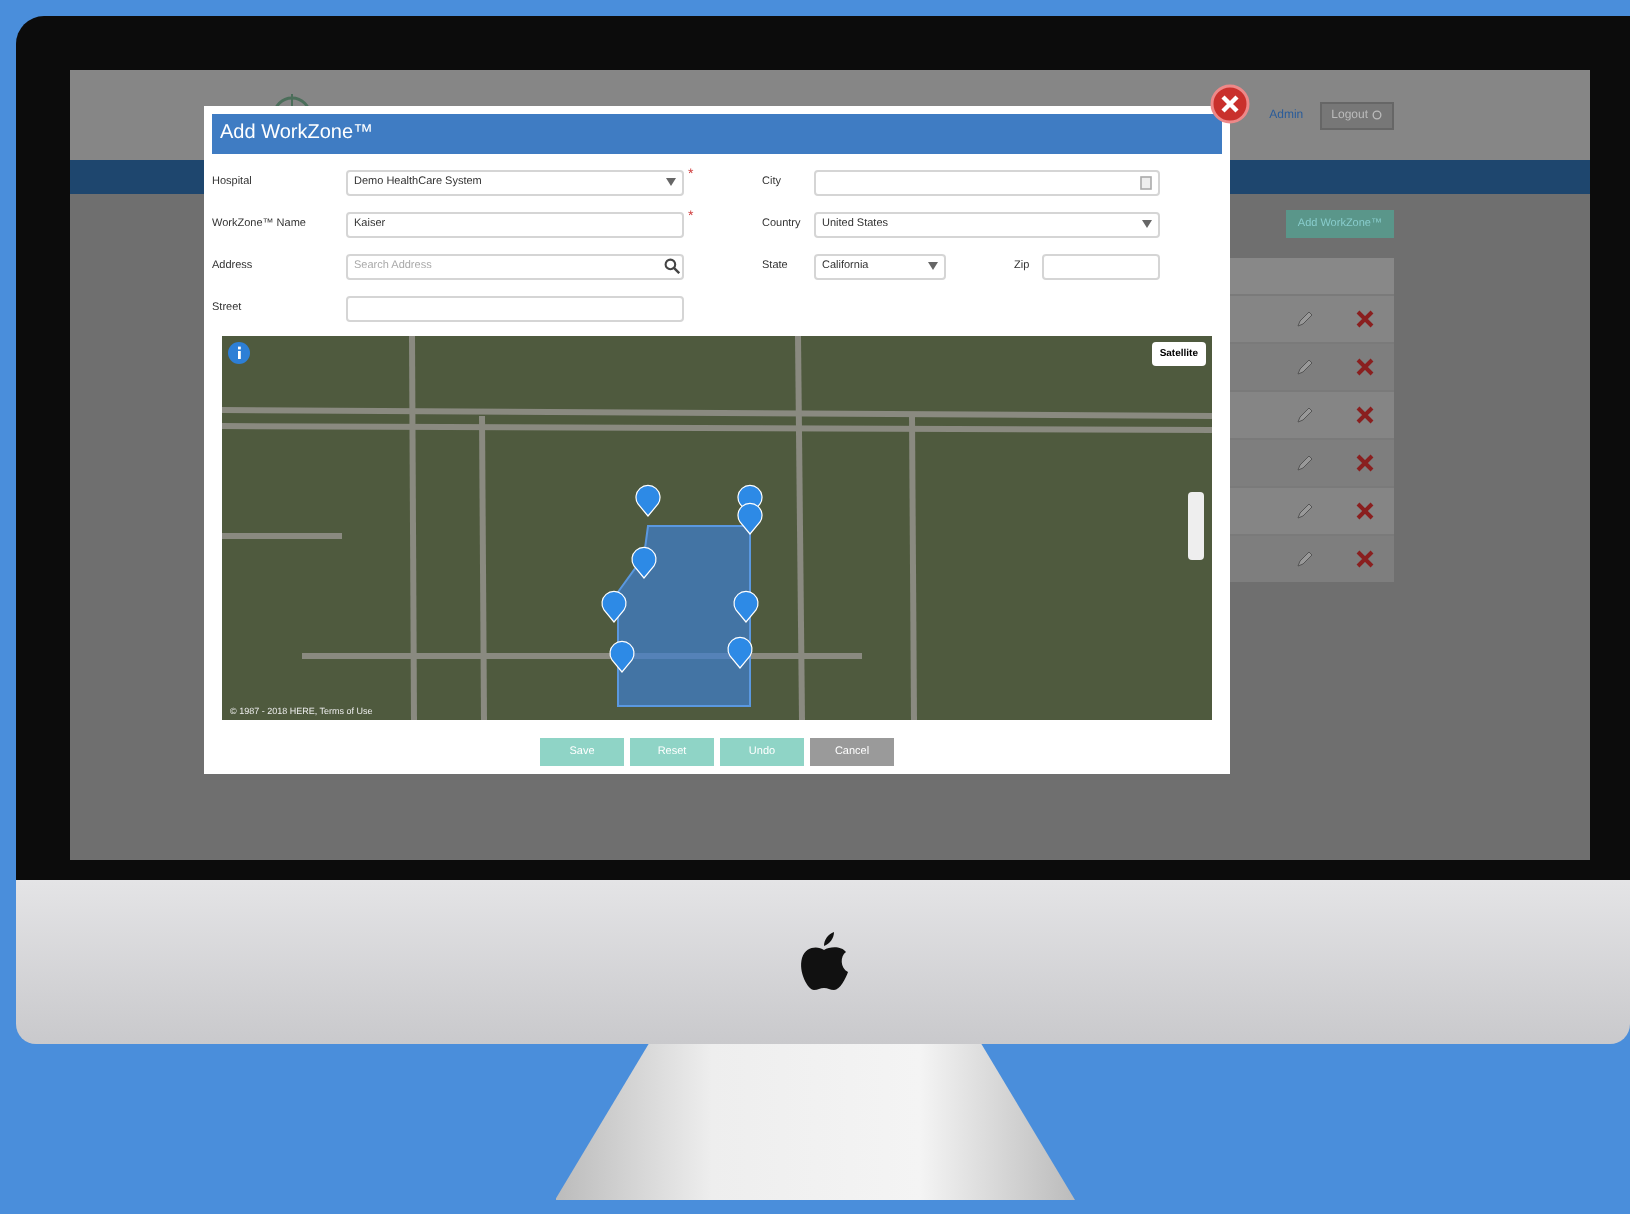 Image resolution: width=1630 pixels, height=1214 pixels. What do you see at coordinates (672, 266) in the screenshot?
I see `search-icon` at bounding box center [672, 266].